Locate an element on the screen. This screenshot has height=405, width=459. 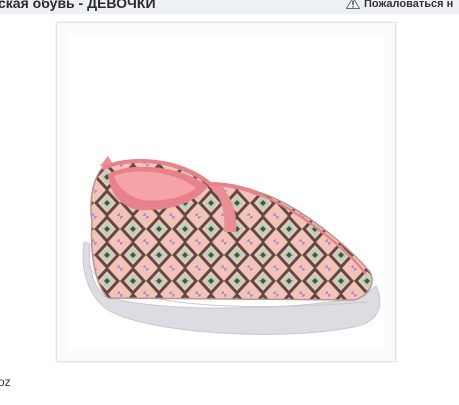
page-title: ская обувь - ДЕВОЧКИ is located at coordinates (78, 5).